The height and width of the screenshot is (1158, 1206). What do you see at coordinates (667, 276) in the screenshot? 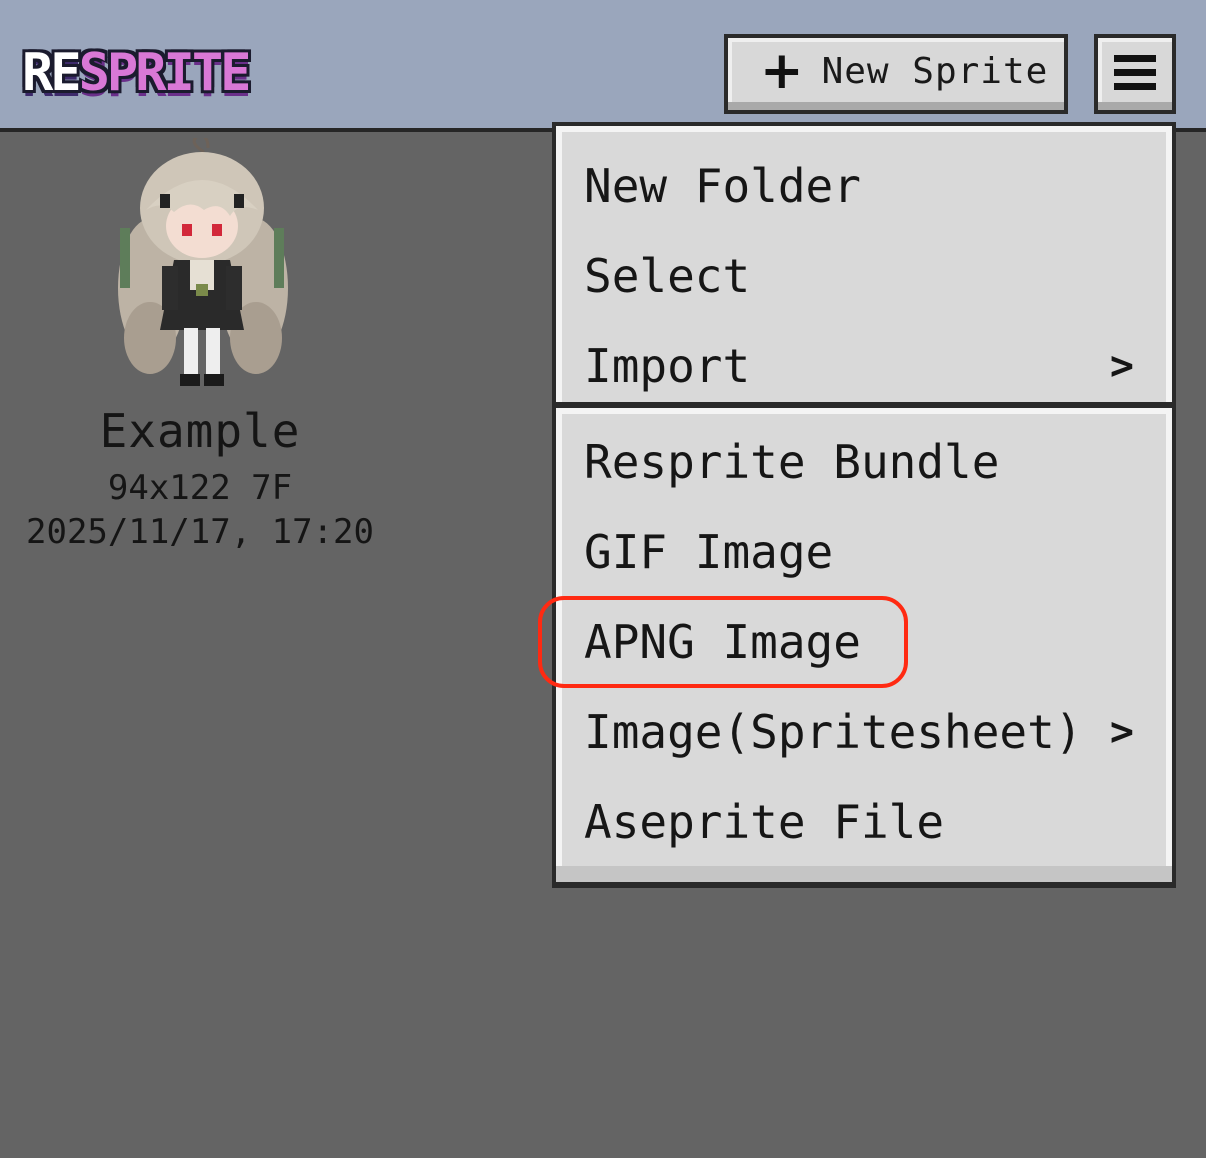
I see `menu-item-label: Select` at bounding box center [667, 276].